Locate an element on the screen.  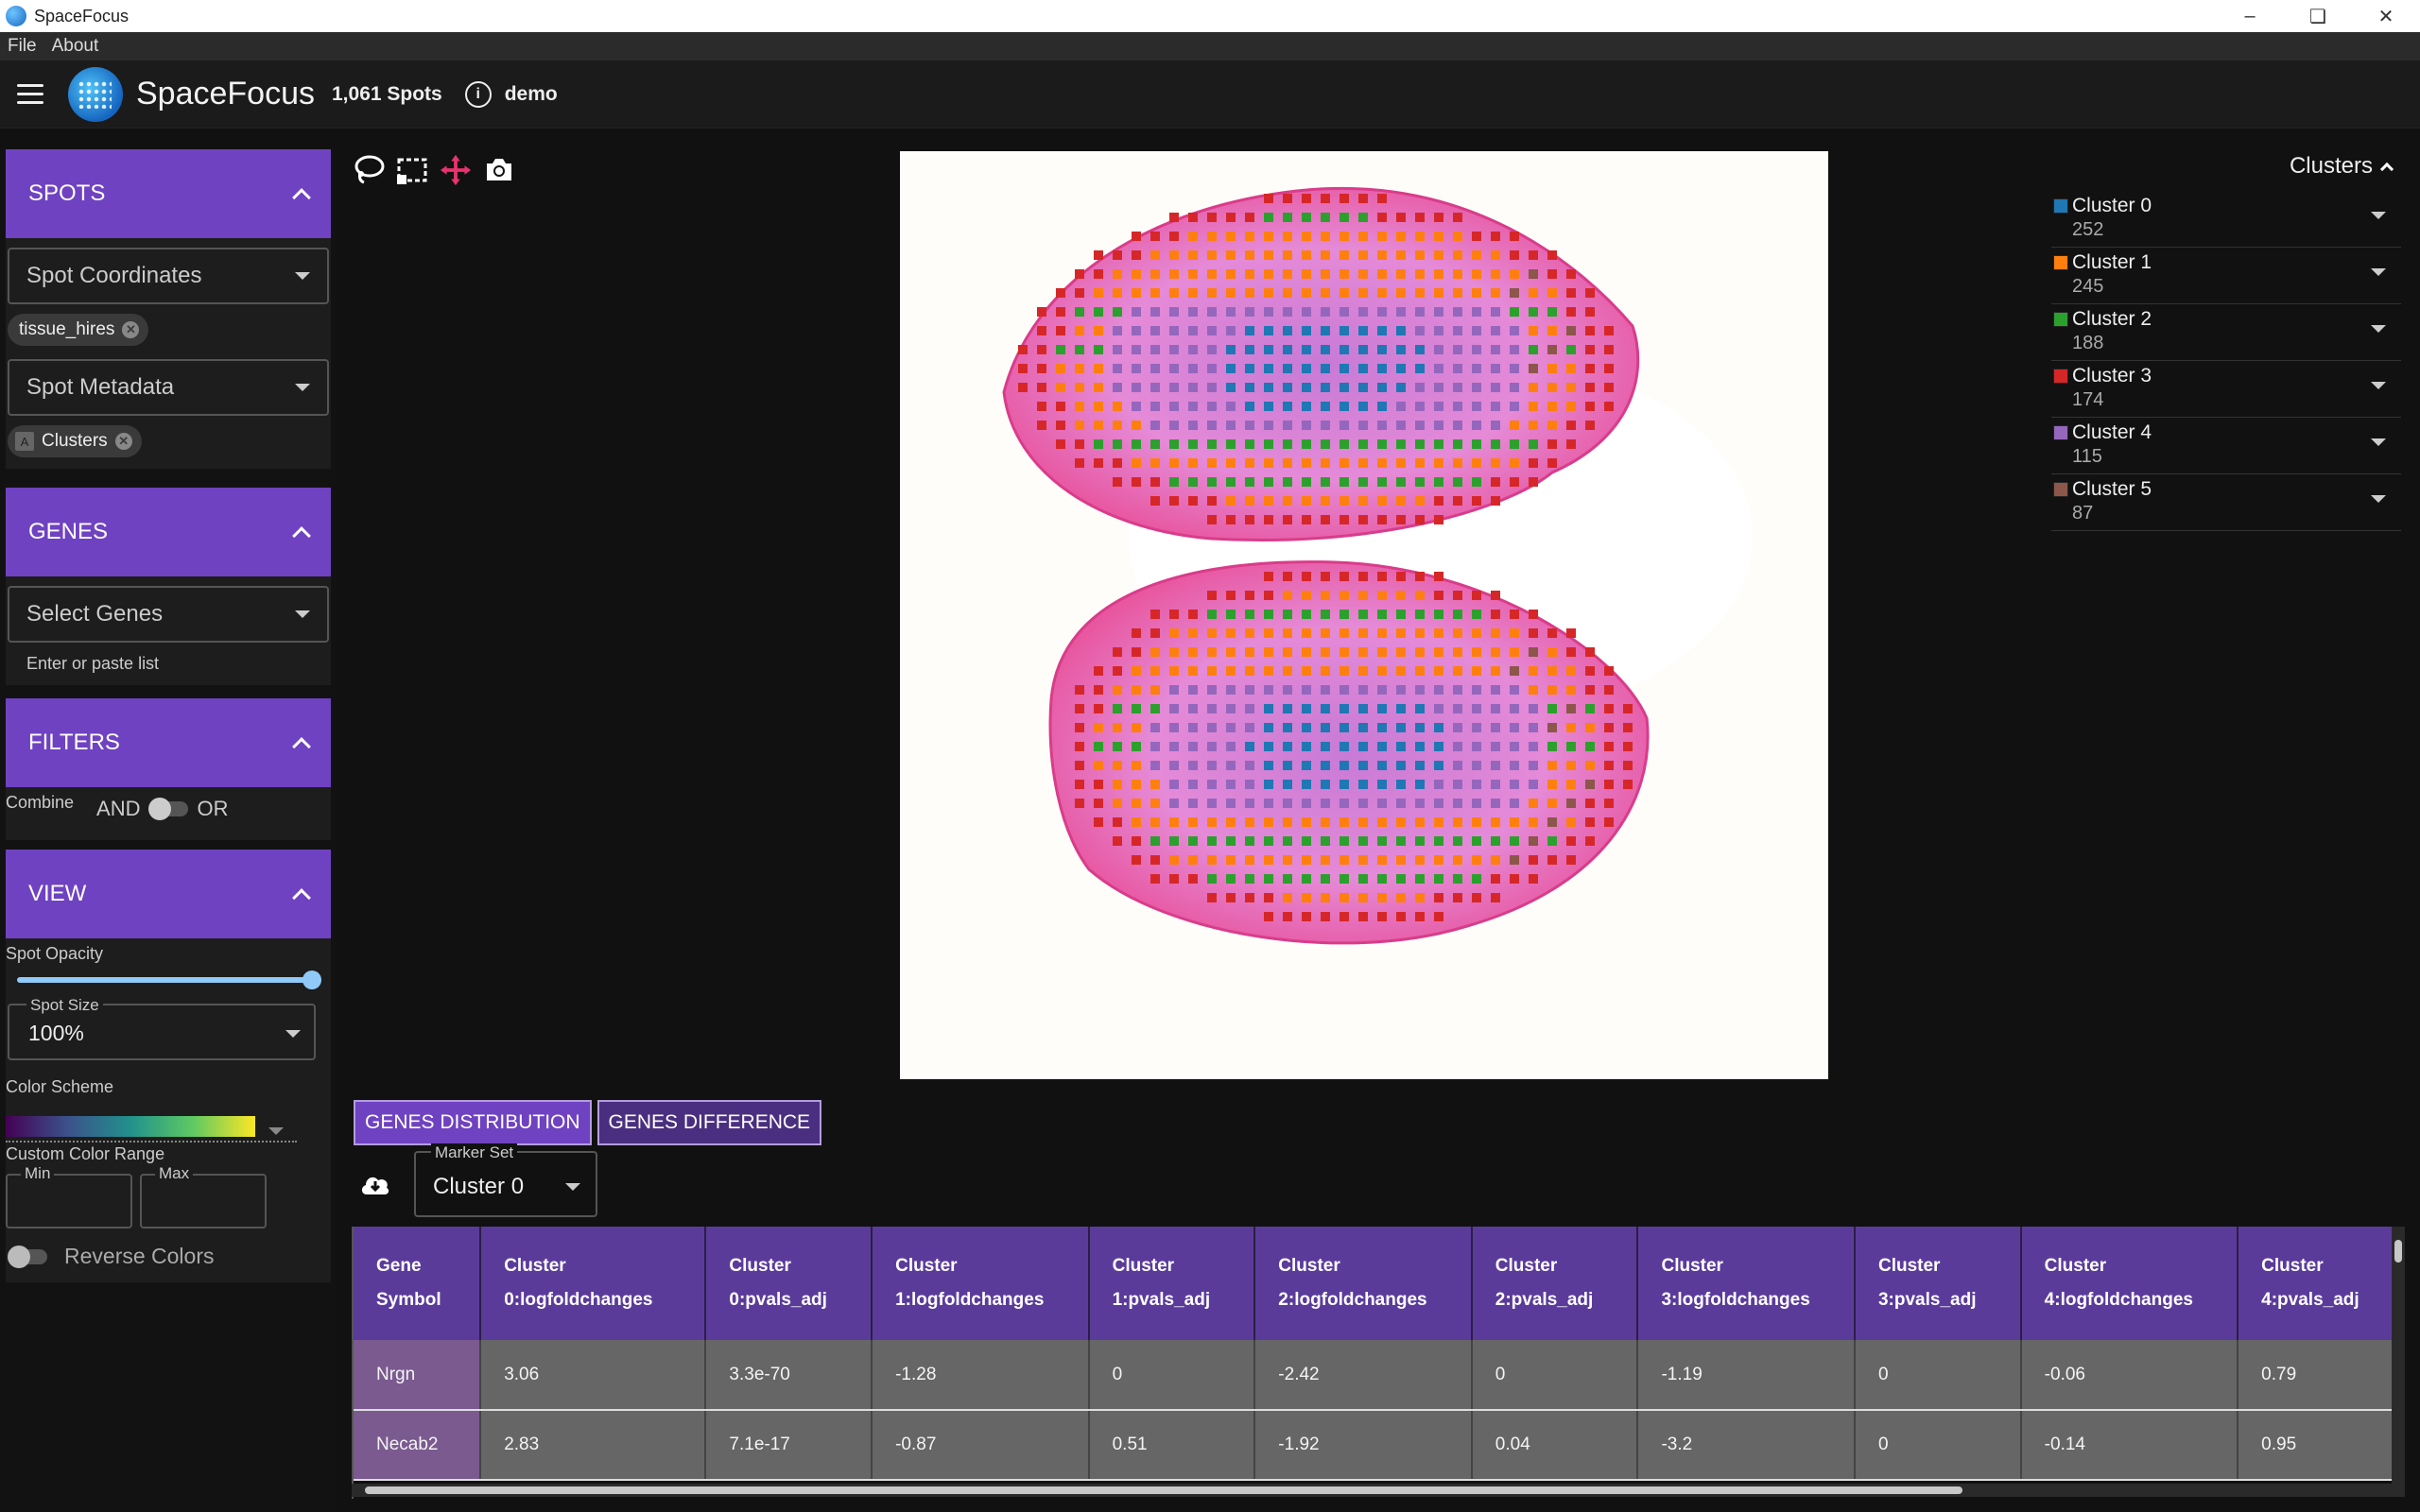
column-header: Cluster 2:pvals_adj is located at coordinates (1555, 1283).